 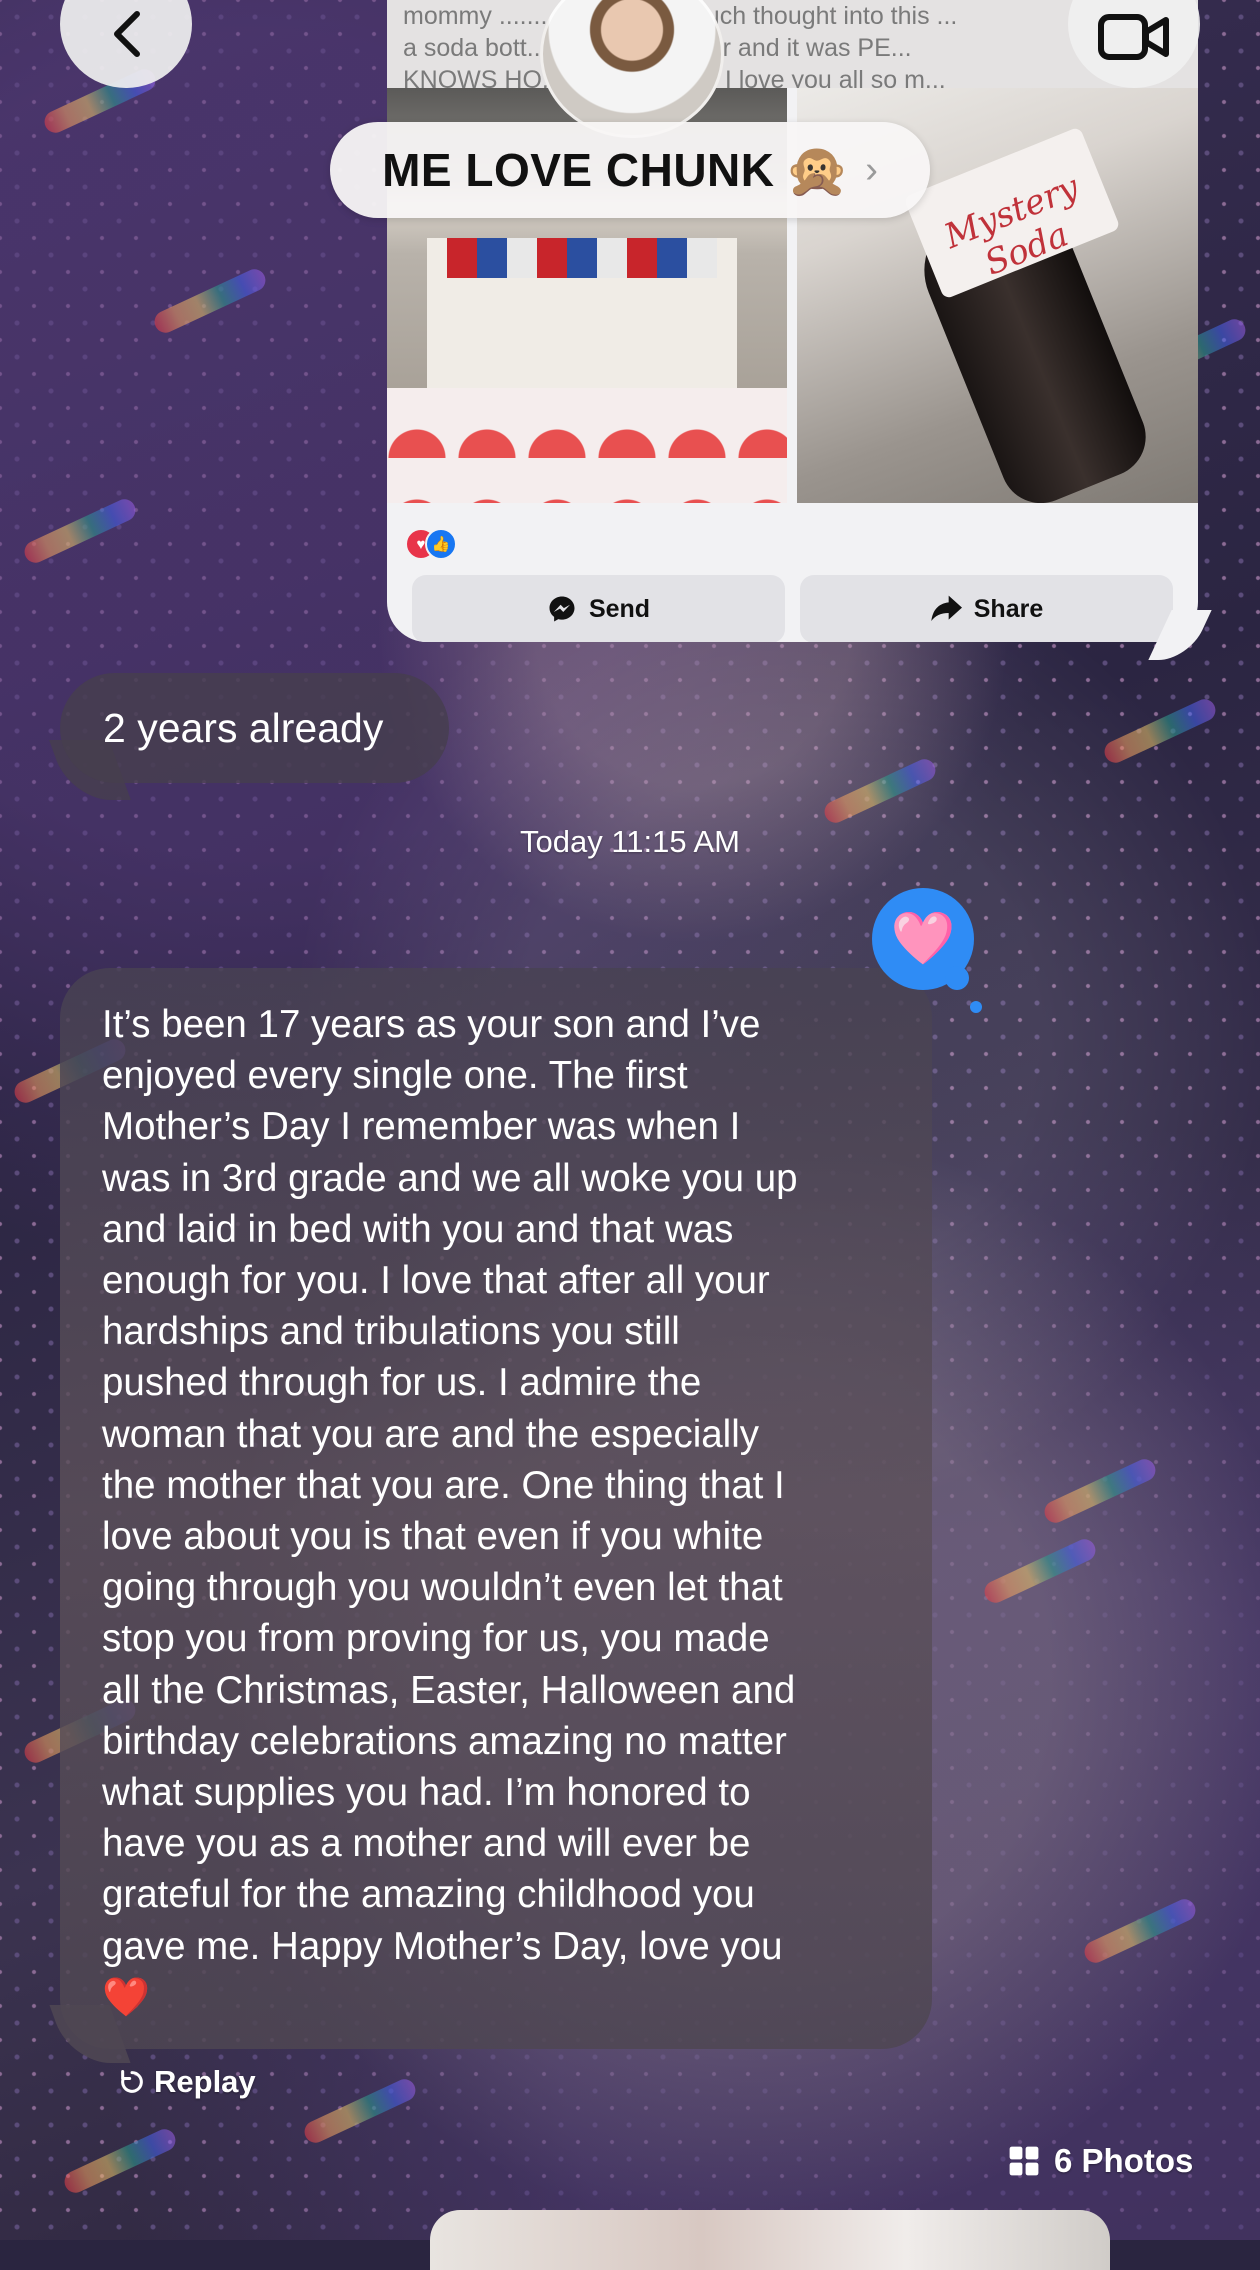 I want to click on messenger-icon, so click(x=562, y=609).